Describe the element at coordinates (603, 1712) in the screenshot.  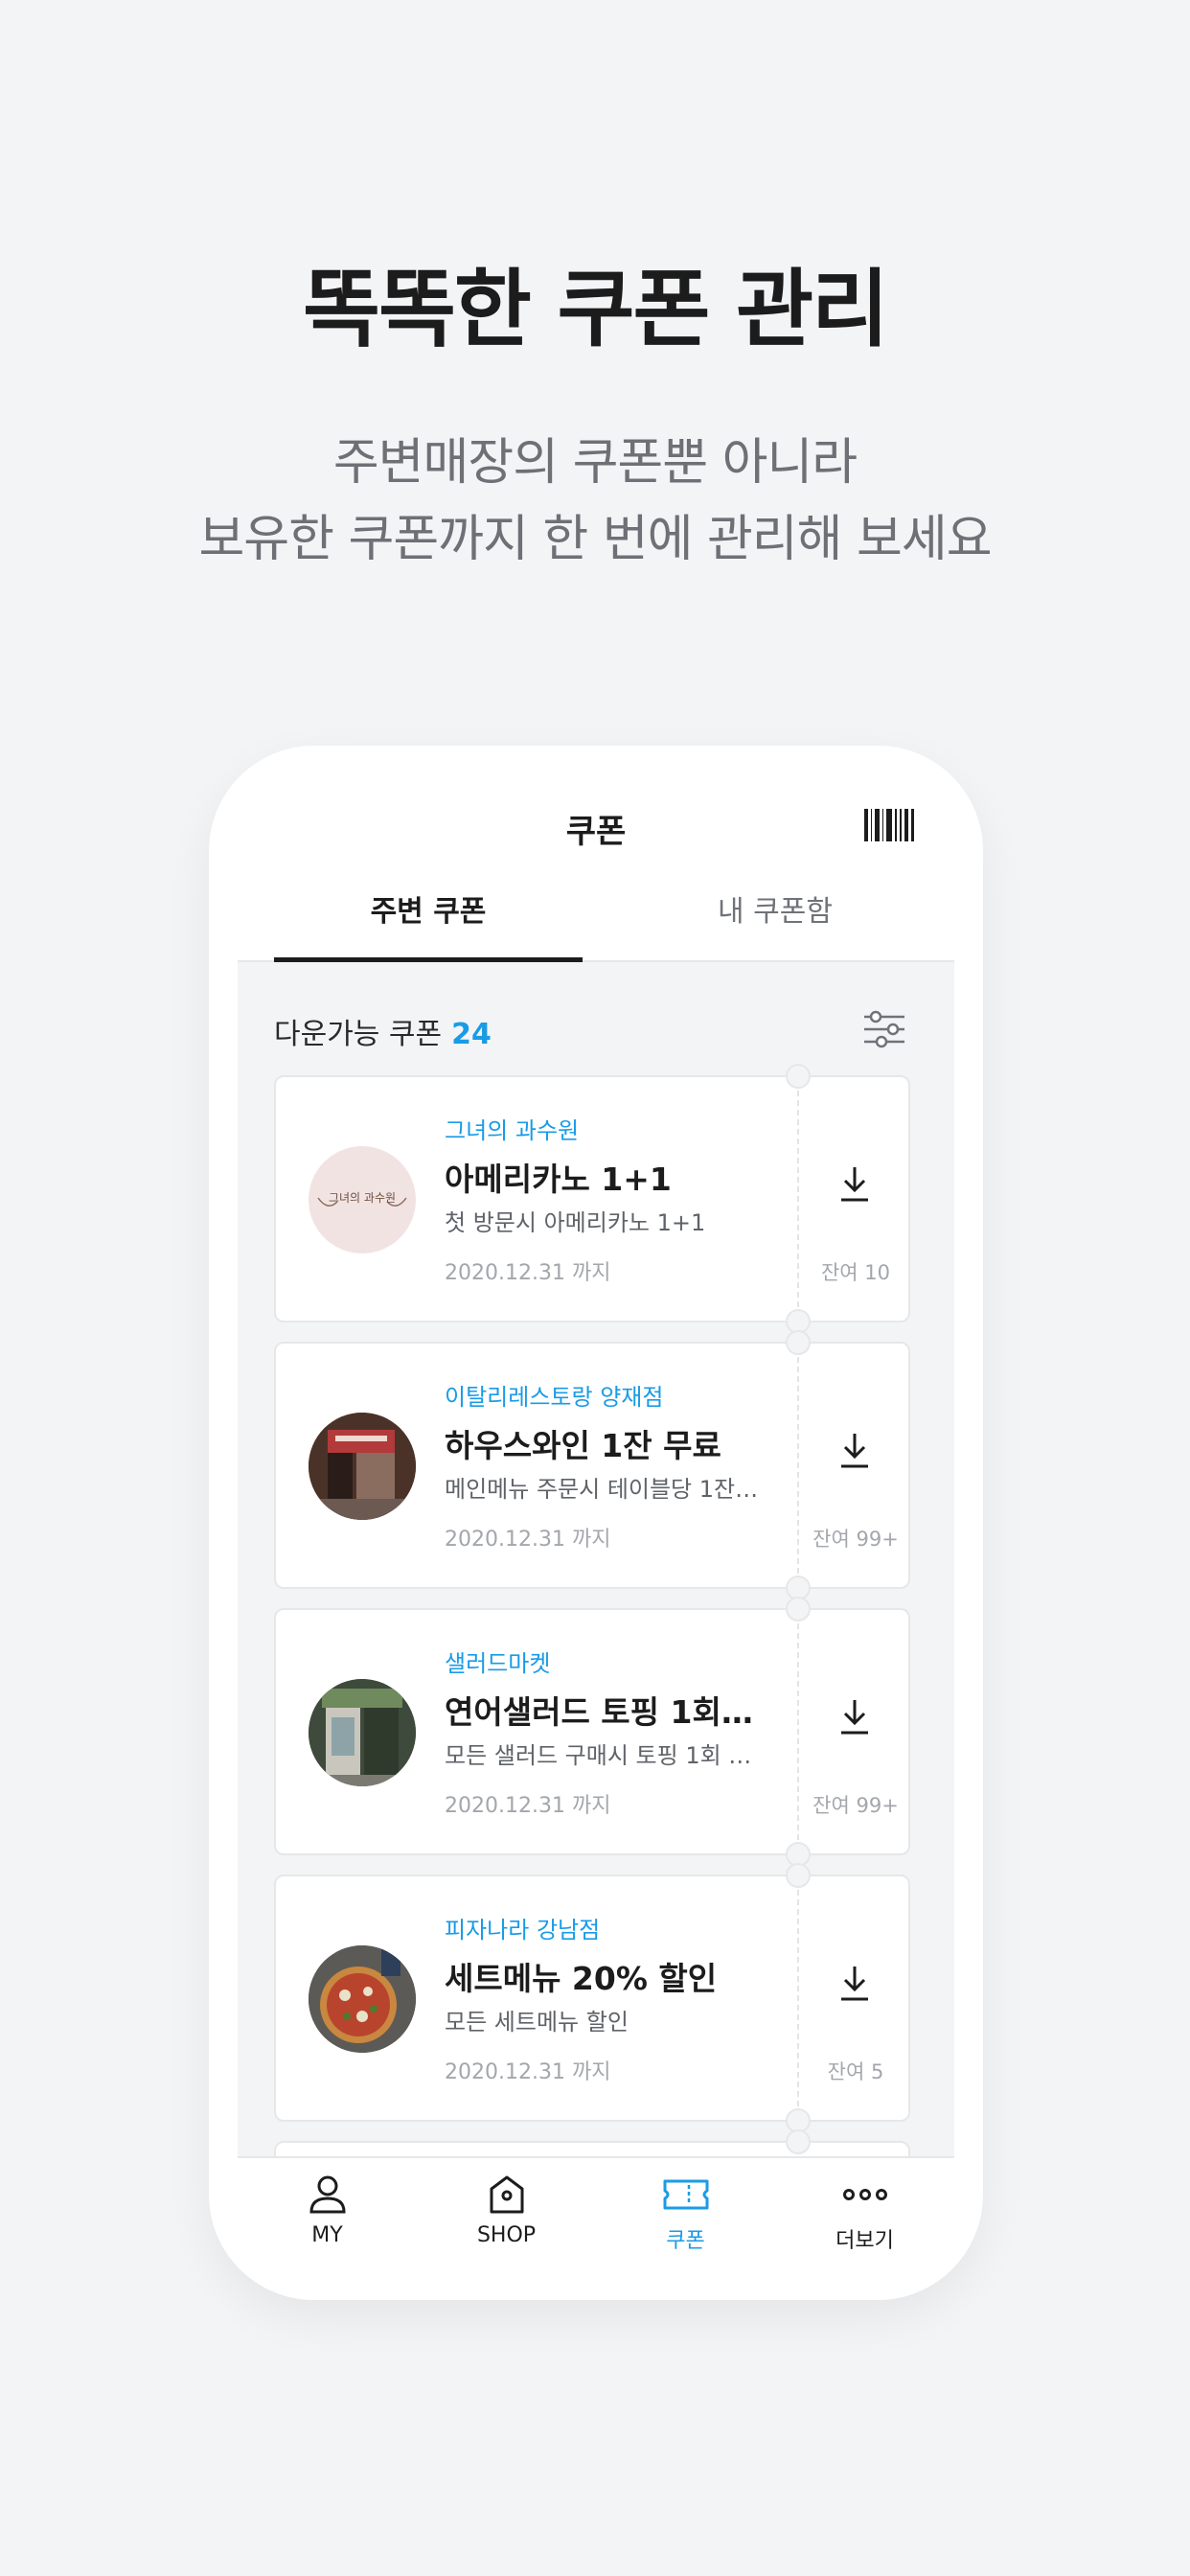
I see `coupon-title: 연어샐러드 토핑 1회 무료` at that location.